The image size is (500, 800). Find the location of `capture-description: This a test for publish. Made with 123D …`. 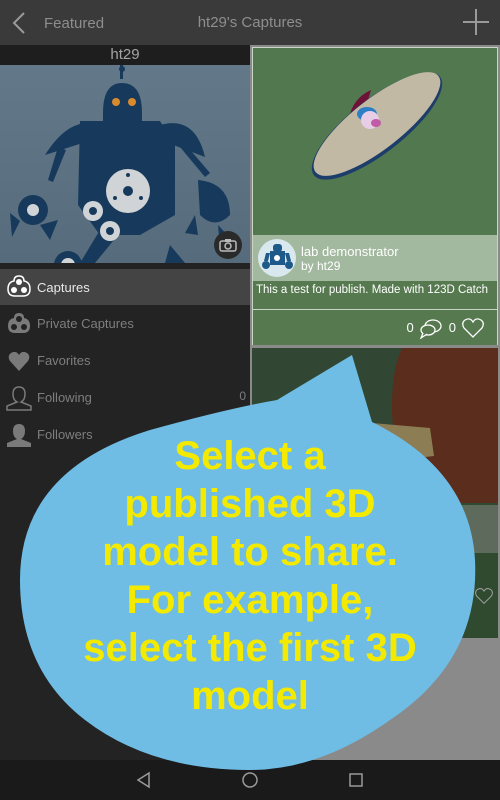

capture-description: This a test for publish. Made with 123D … is located at coordinates (375, 295).